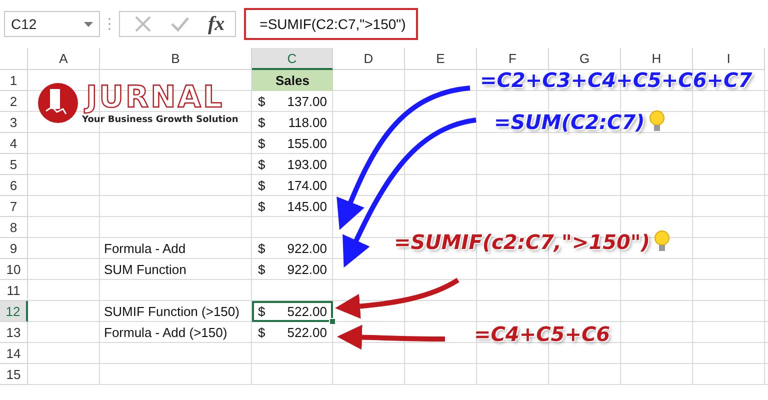 This screenshot has width=768, height=400. I want to click on column-header: A, so click(64, 59).